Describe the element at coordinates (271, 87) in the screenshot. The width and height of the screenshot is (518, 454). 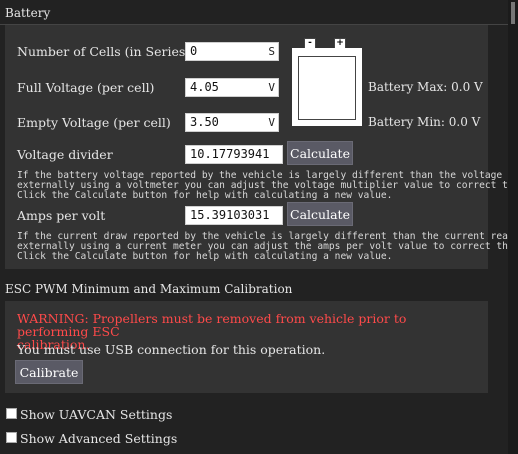
I see `full-voltage-unit: V` at that location.